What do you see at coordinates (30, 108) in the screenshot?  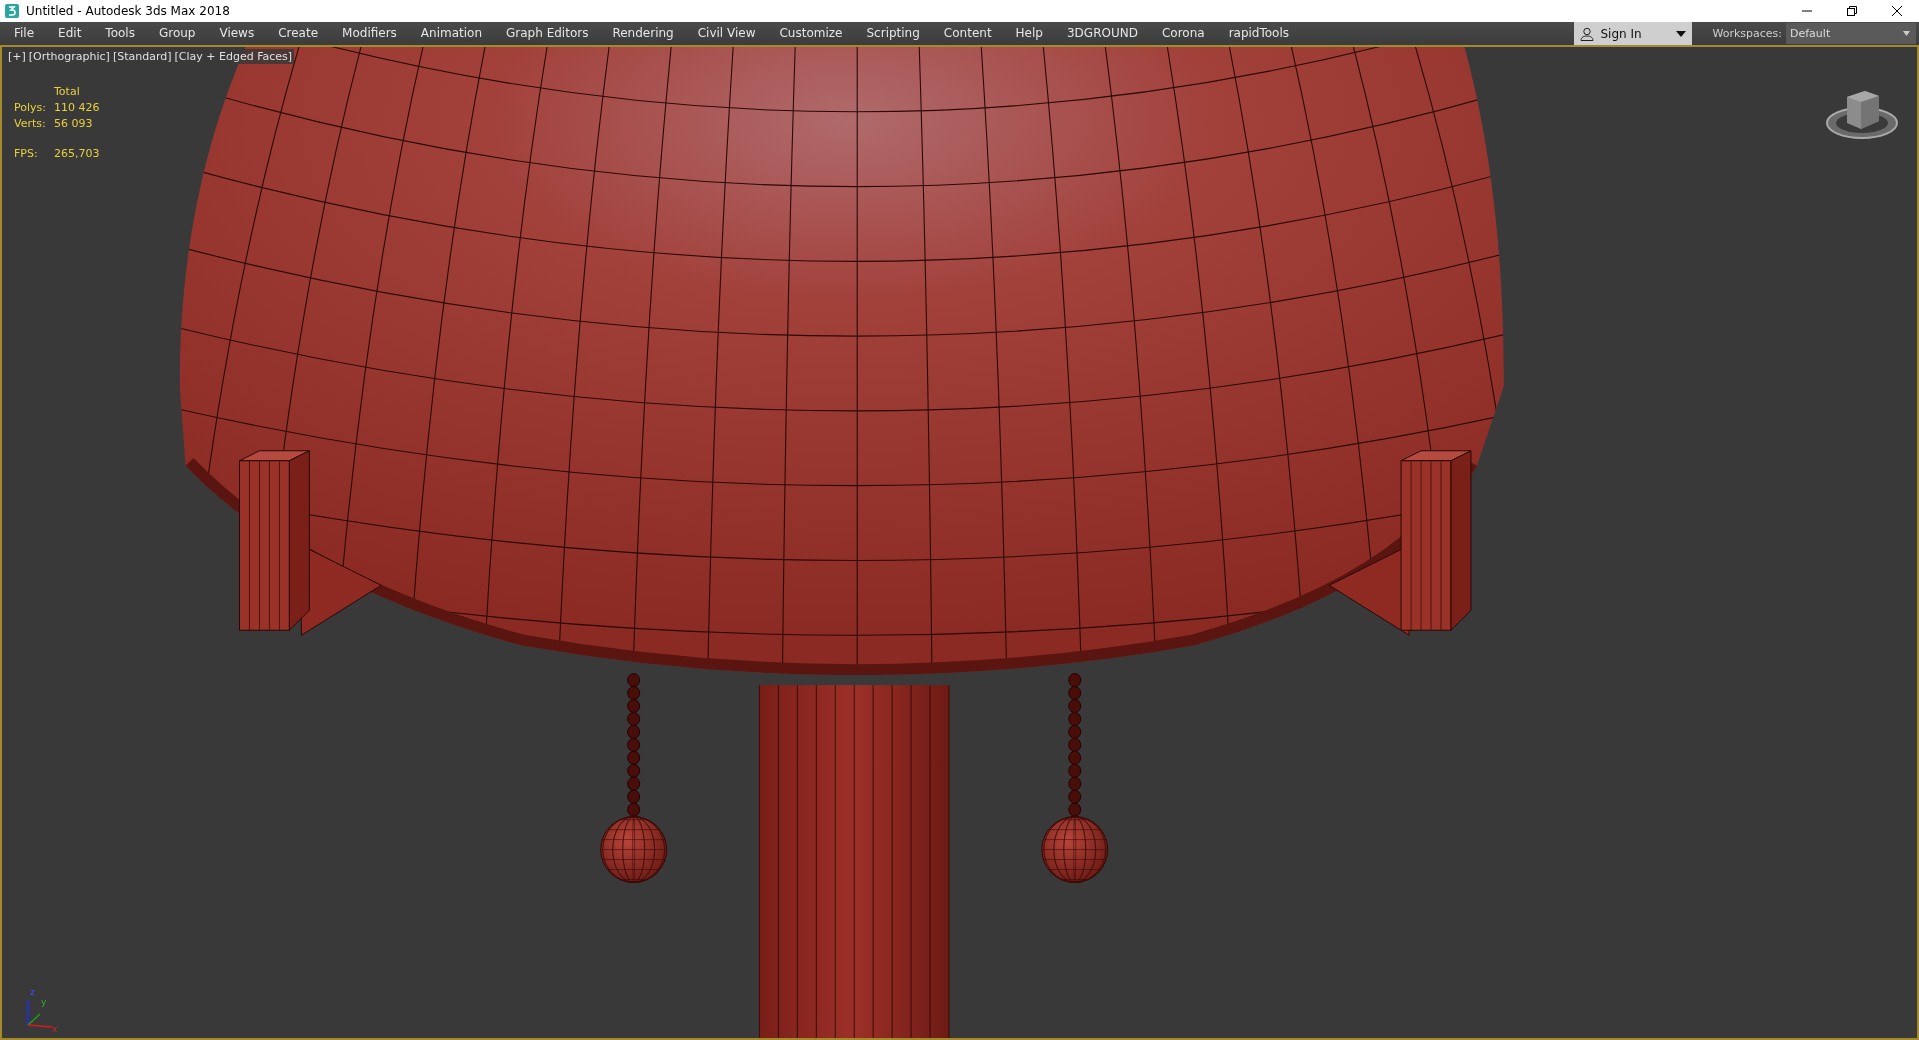 I see `stats-label: Polys:` at bounding box center [30, 108].